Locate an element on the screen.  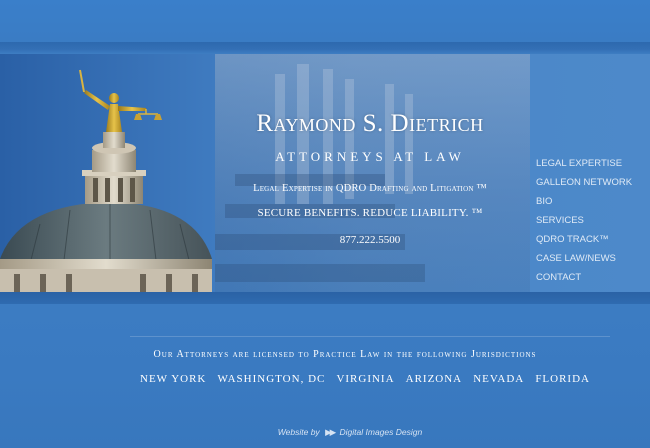
jurisdiction-item: NEW YORK is located at coordinates (173, 379).